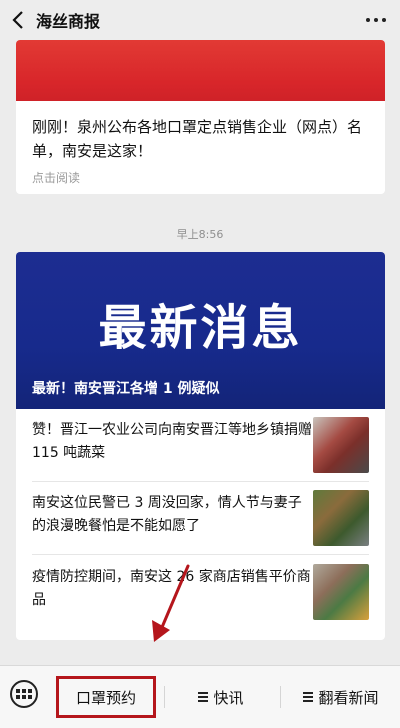 This screenshot has height=728, width=400. What do you see at coordinates (200, 20) in the screenshot?
I see `top-bar: 海丝商报` at bounding box center [200, 20].